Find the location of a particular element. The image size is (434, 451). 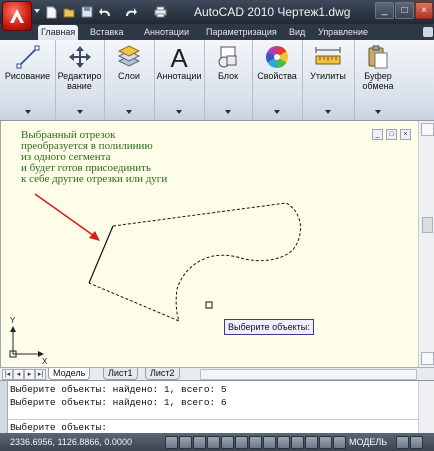

selection-cycling-icon is located at coordinates (325, 442).